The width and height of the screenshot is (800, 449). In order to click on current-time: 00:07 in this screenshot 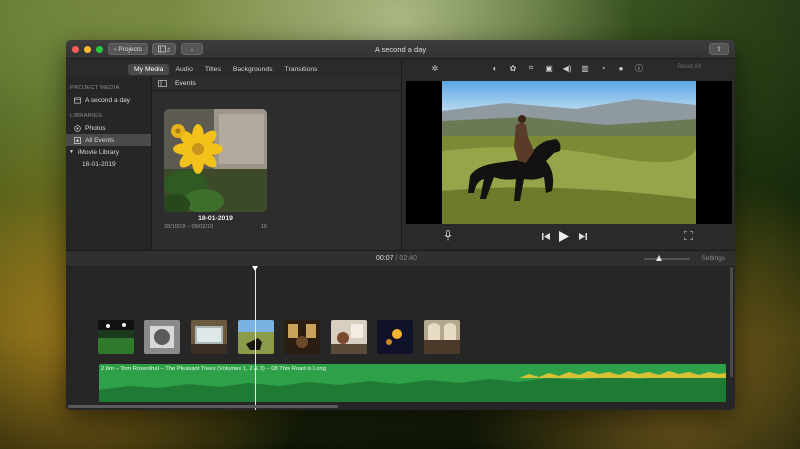, I will do `click(385, 258)`.